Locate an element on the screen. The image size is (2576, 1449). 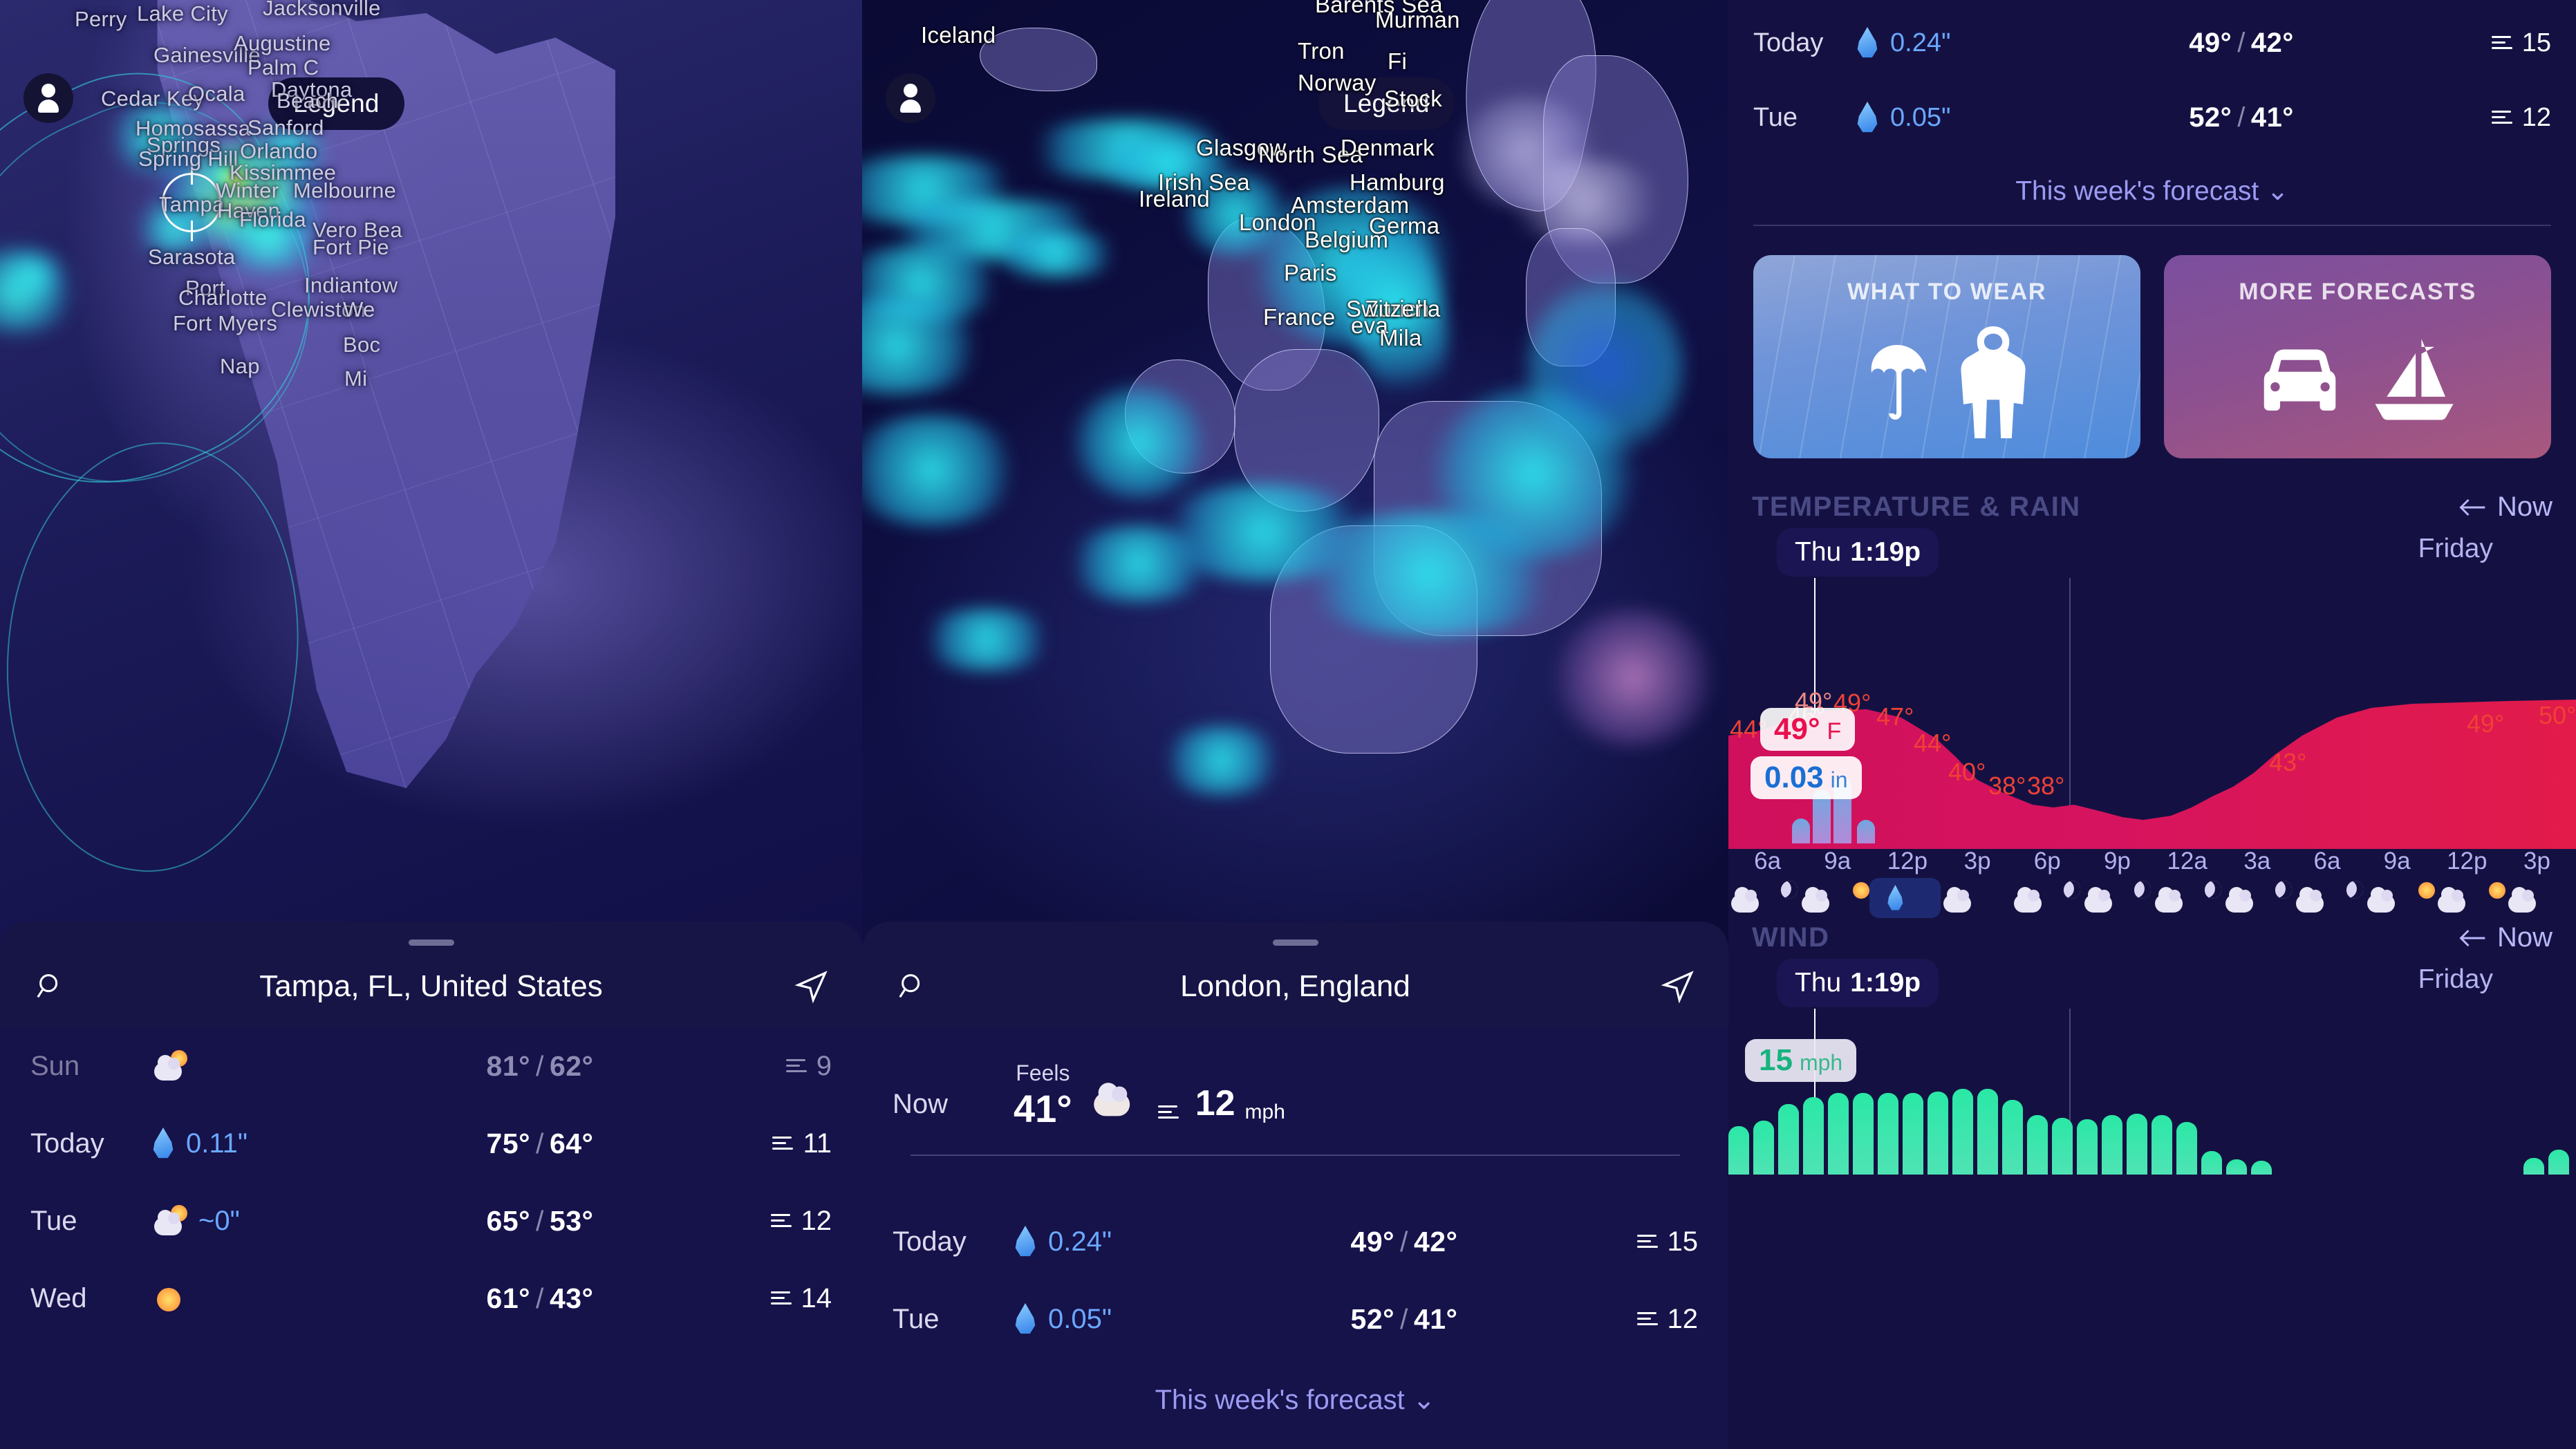
row-day: Sun is located at coordinates (55, 1065).